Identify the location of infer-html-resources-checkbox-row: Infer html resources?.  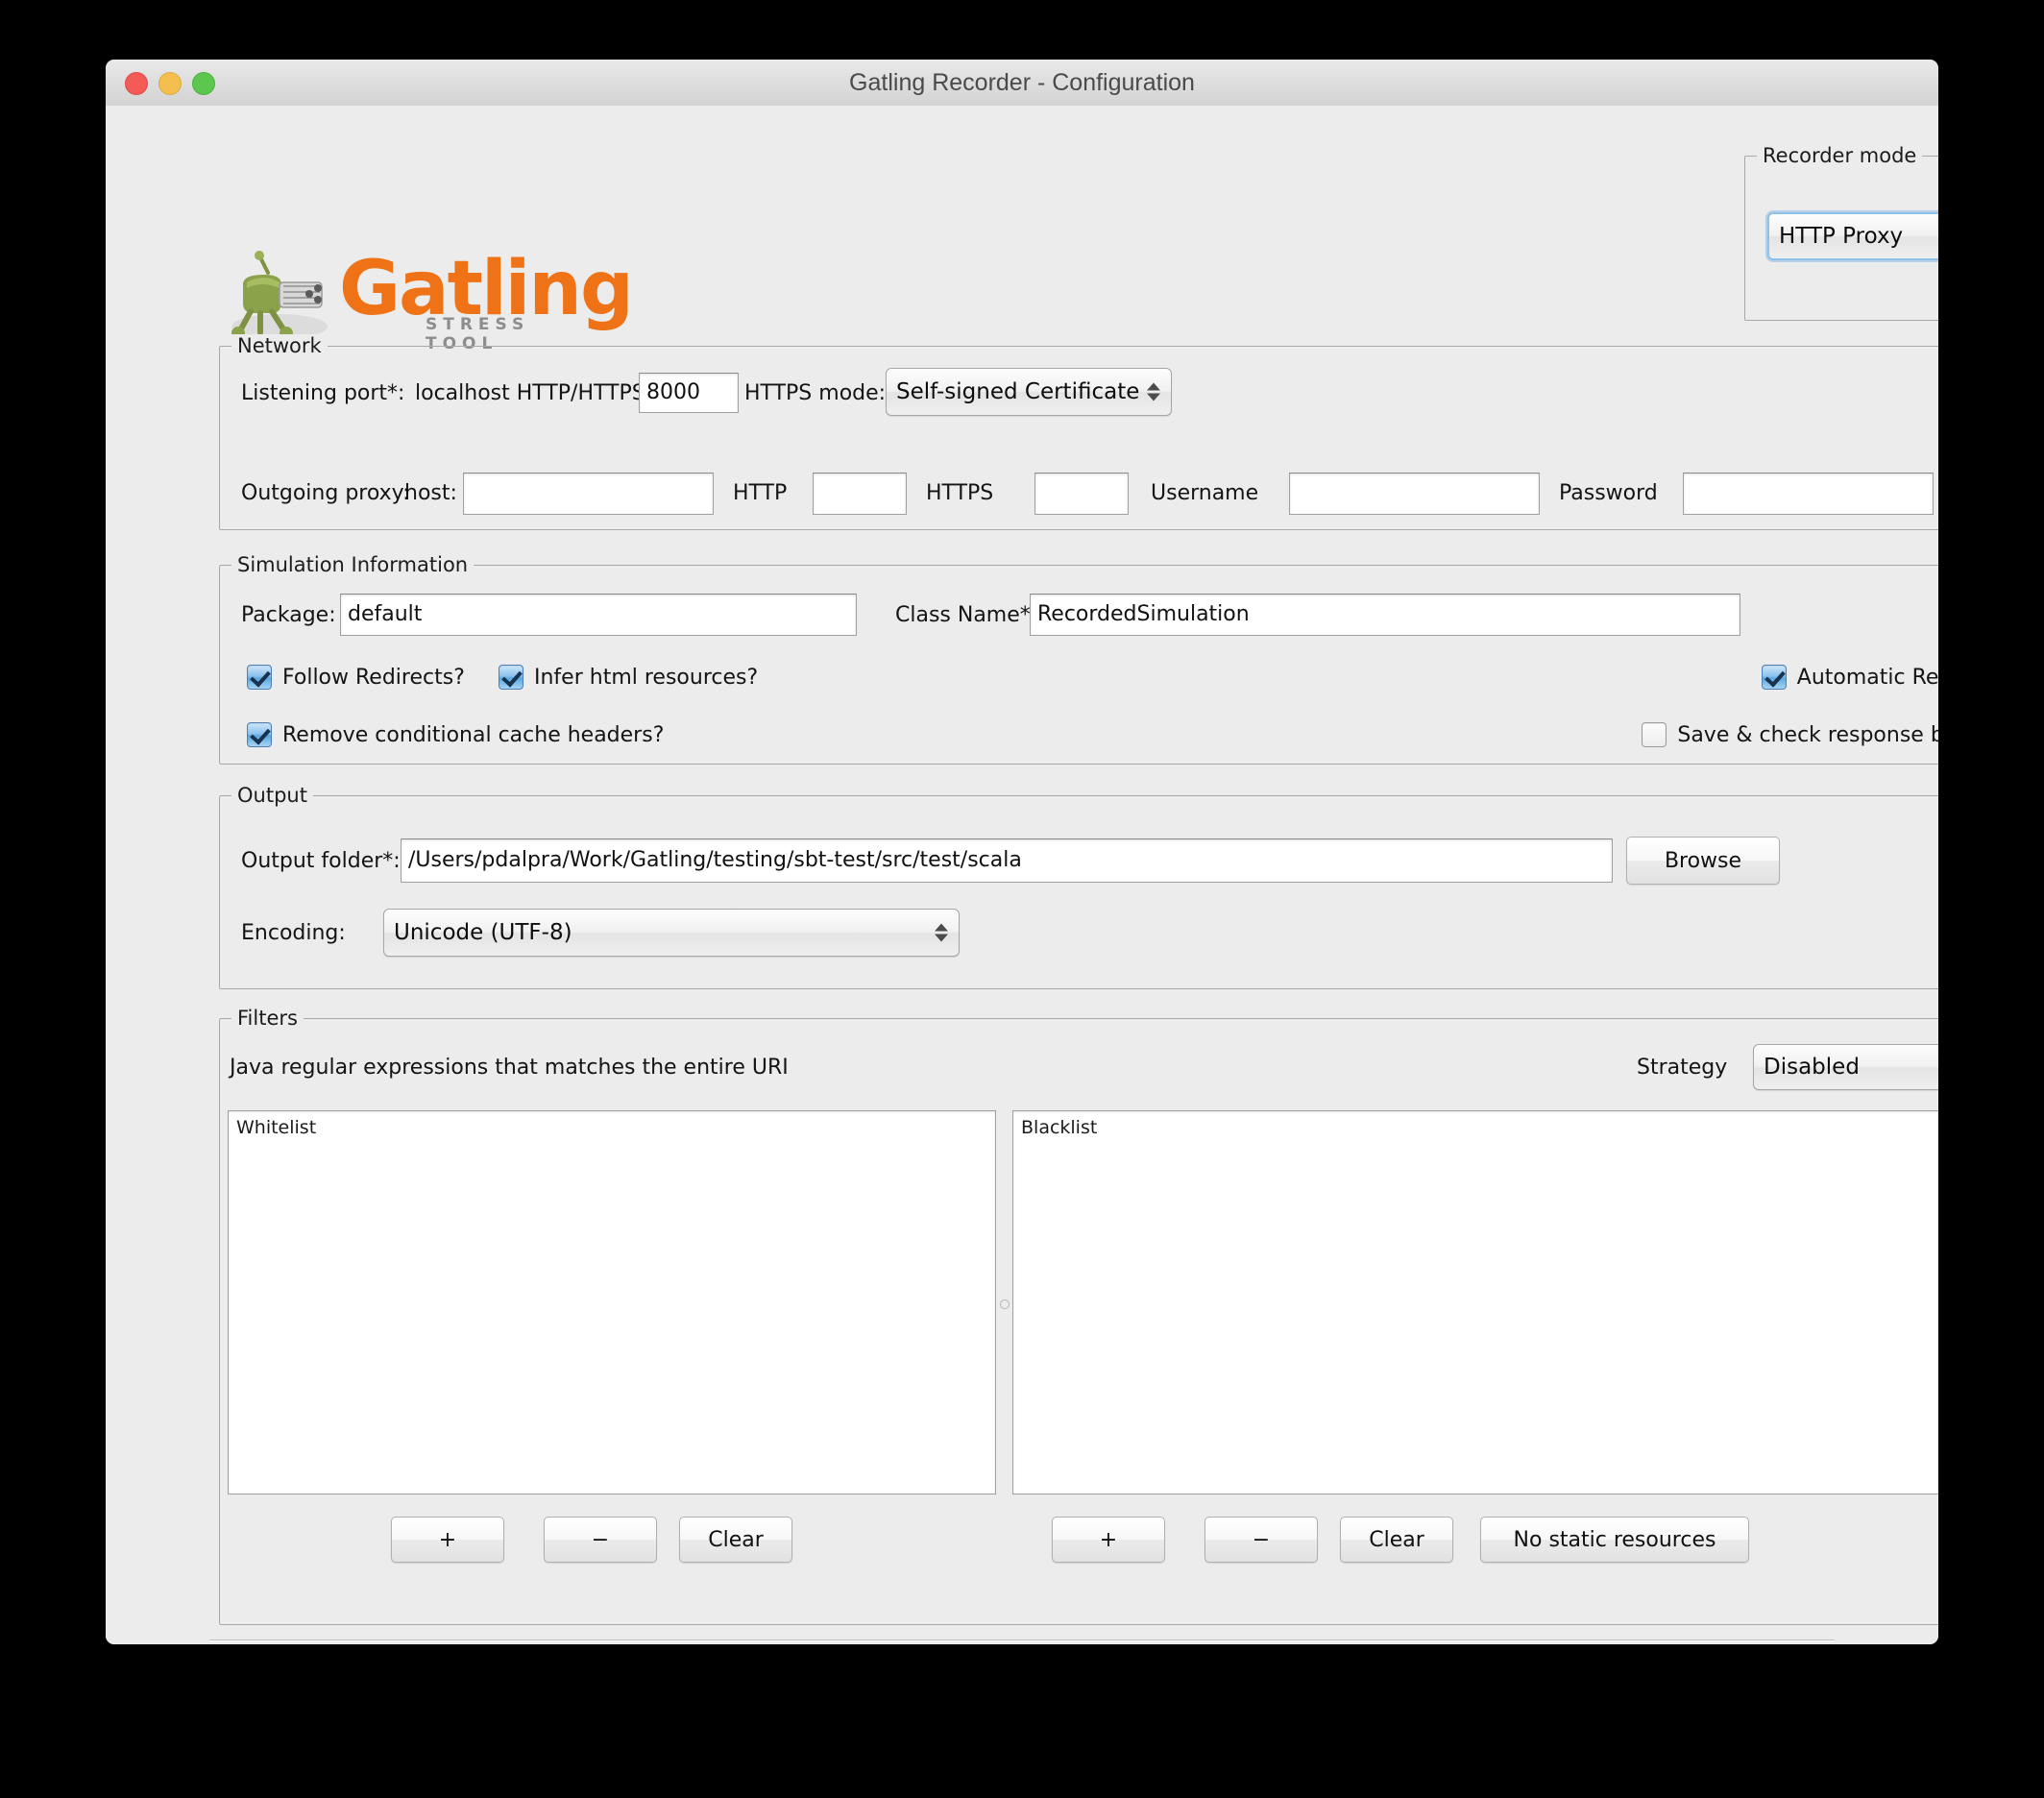
(628, 677).